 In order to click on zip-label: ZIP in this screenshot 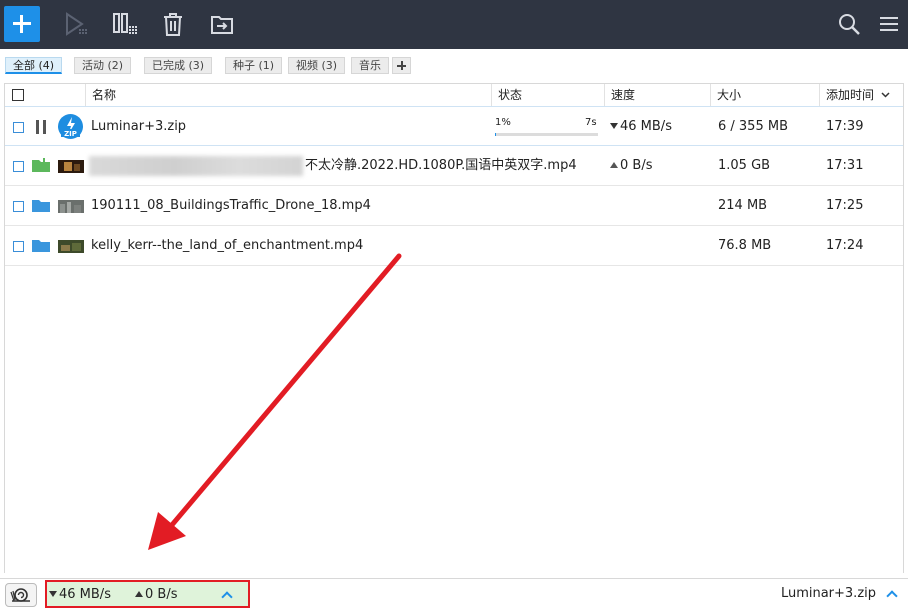, I will do `click(70, 134)`.